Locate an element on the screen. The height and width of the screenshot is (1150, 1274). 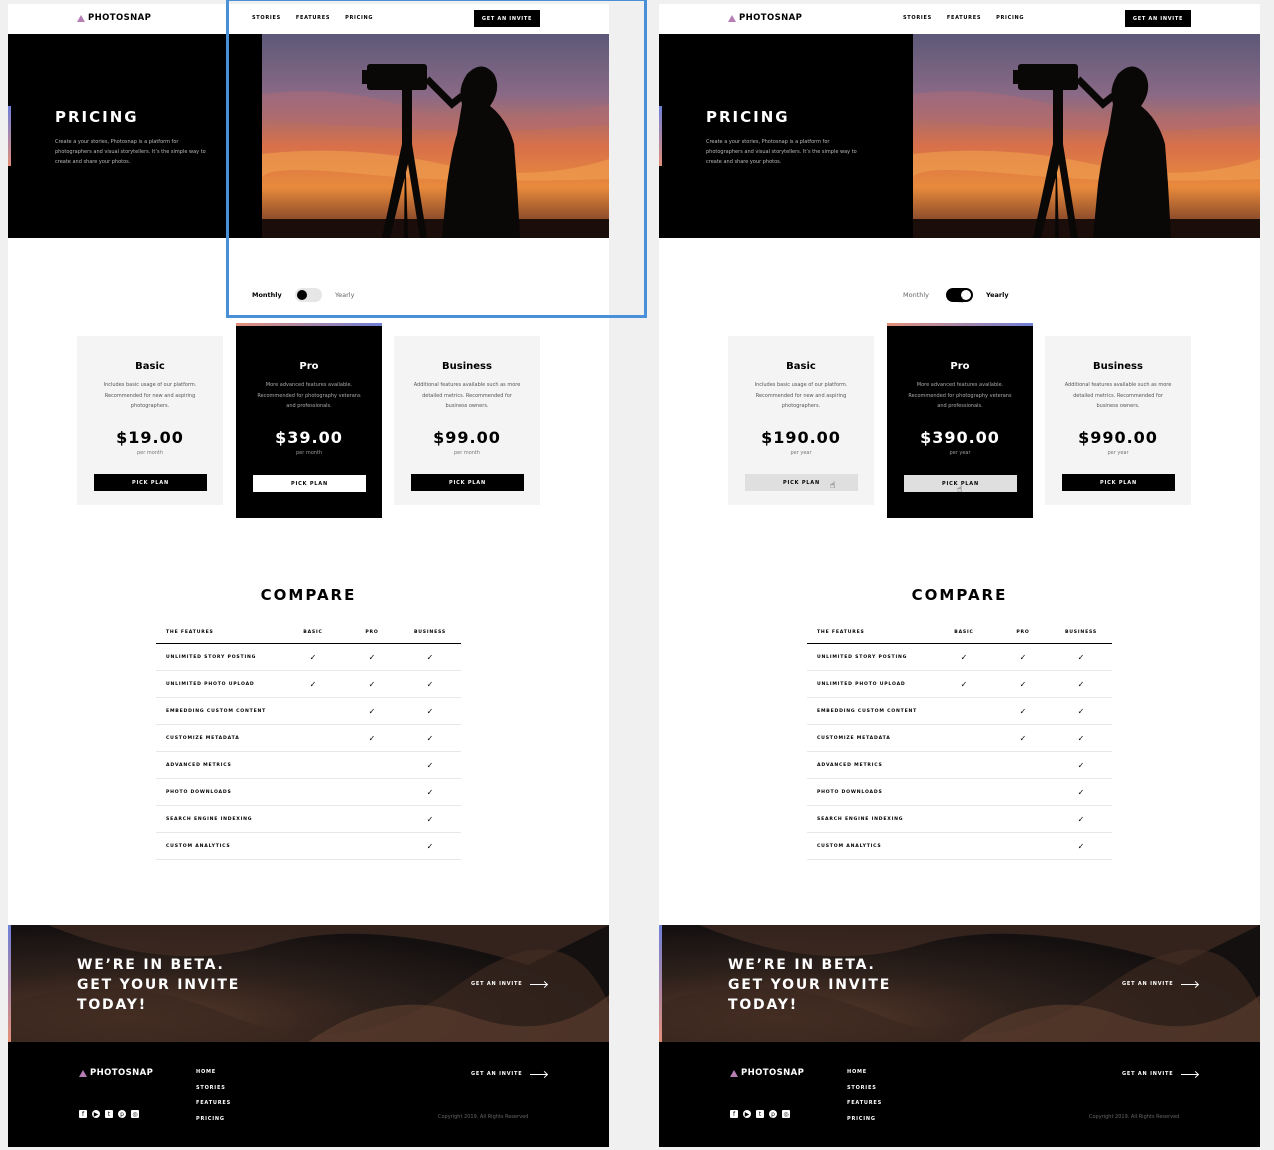
hero-photo is located at coordinates (1086, 136).